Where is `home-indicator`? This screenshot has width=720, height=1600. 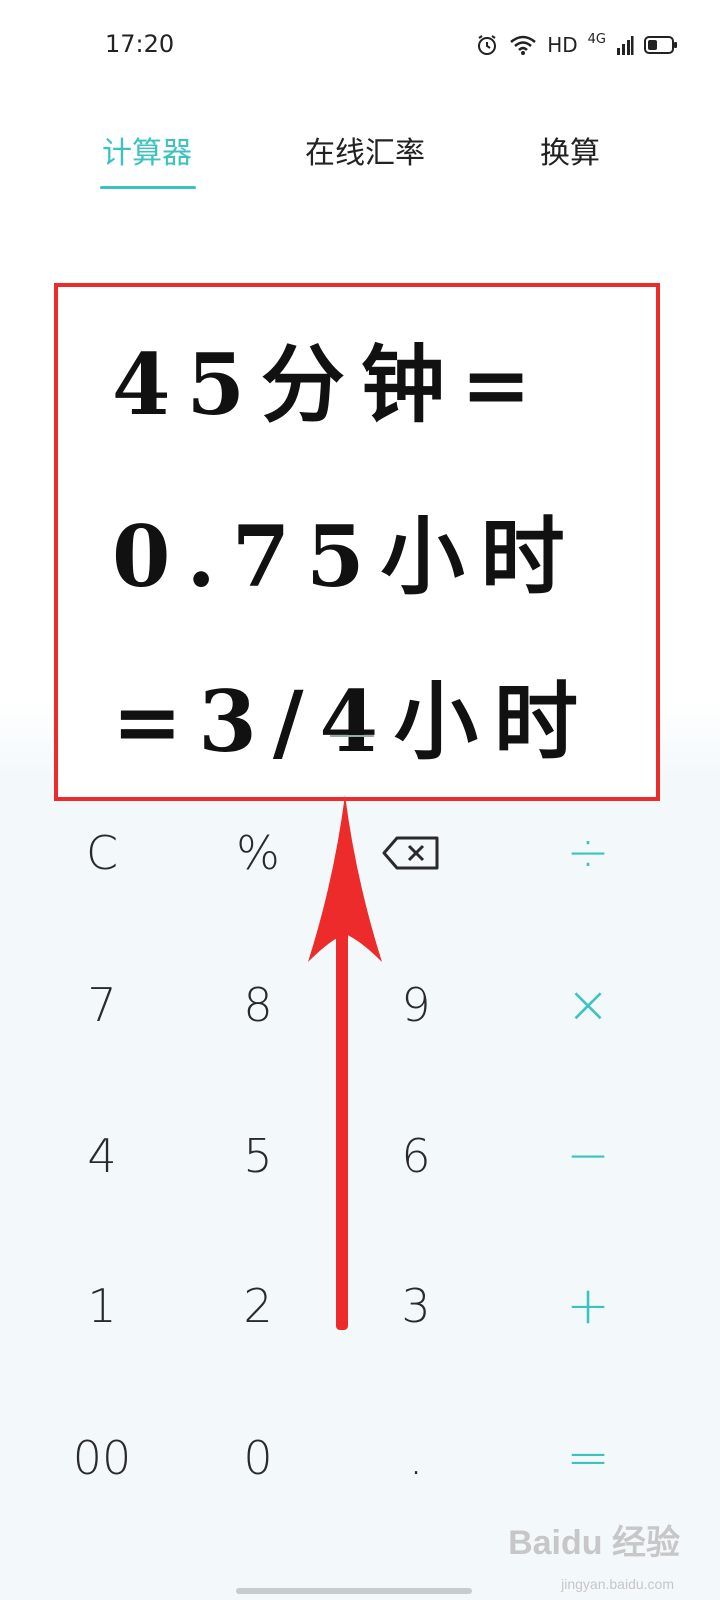
home-indicator is located at coordinates (354, 1591).